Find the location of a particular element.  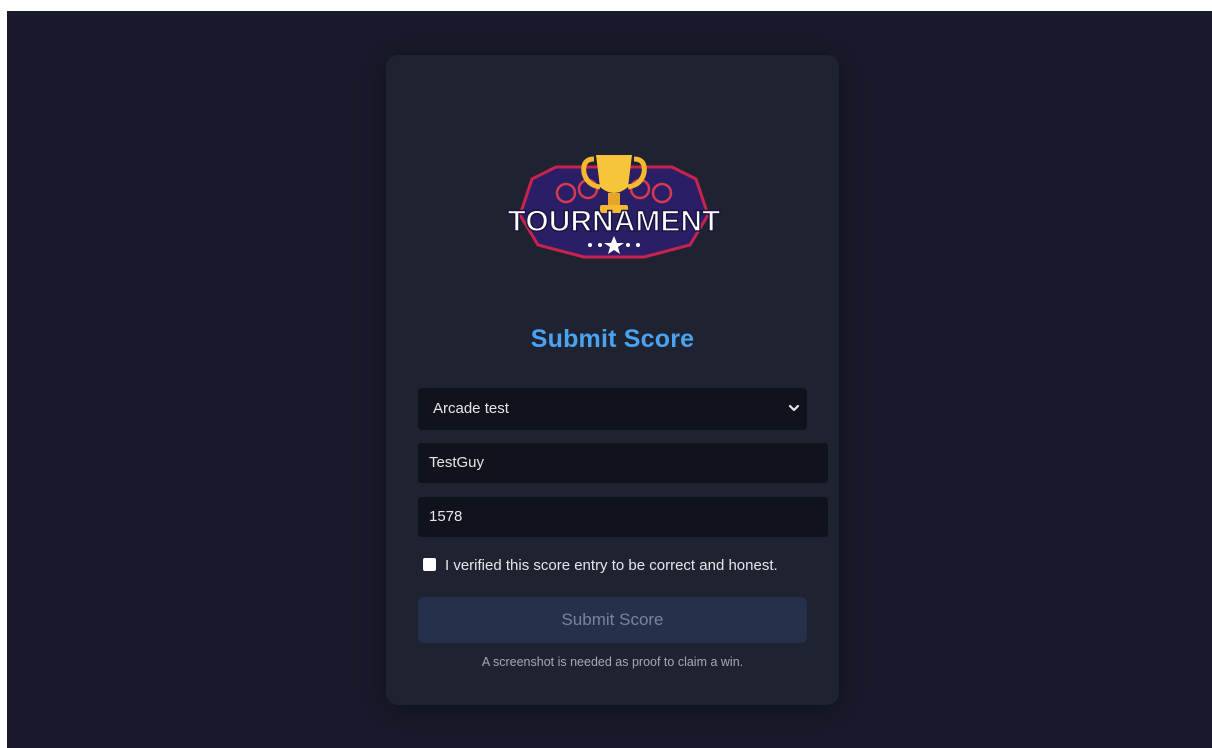

player-name-input: TestGuy is located at coordinates (623, 463).